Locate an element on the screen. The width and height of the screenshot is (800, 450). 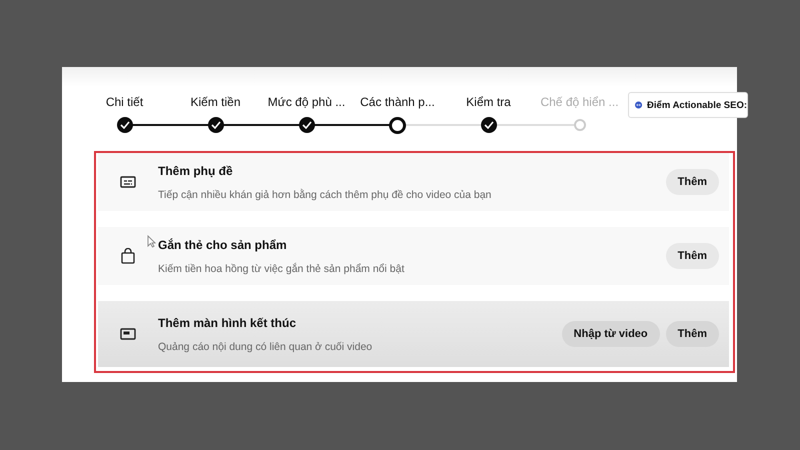
option-title: Thêm màn hình kết thúc is located at coordinates (228, 323).